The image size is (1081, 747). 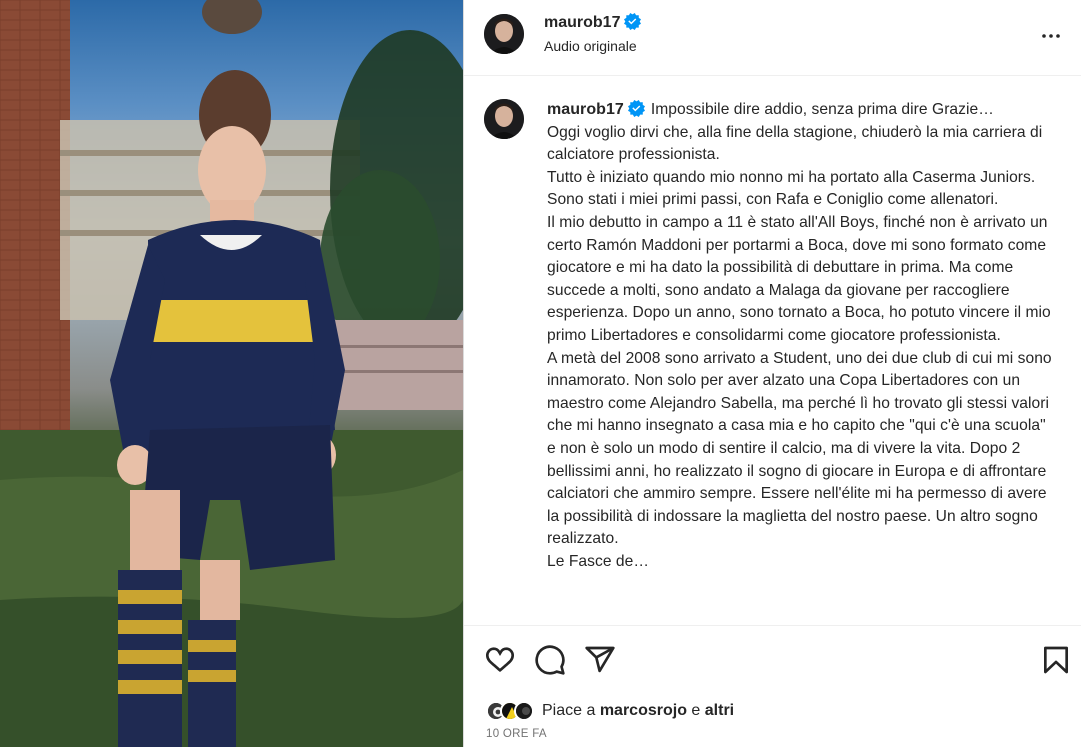 I want to click on post-timestamp: 10 ORE FA, so click(x=516, y=734).